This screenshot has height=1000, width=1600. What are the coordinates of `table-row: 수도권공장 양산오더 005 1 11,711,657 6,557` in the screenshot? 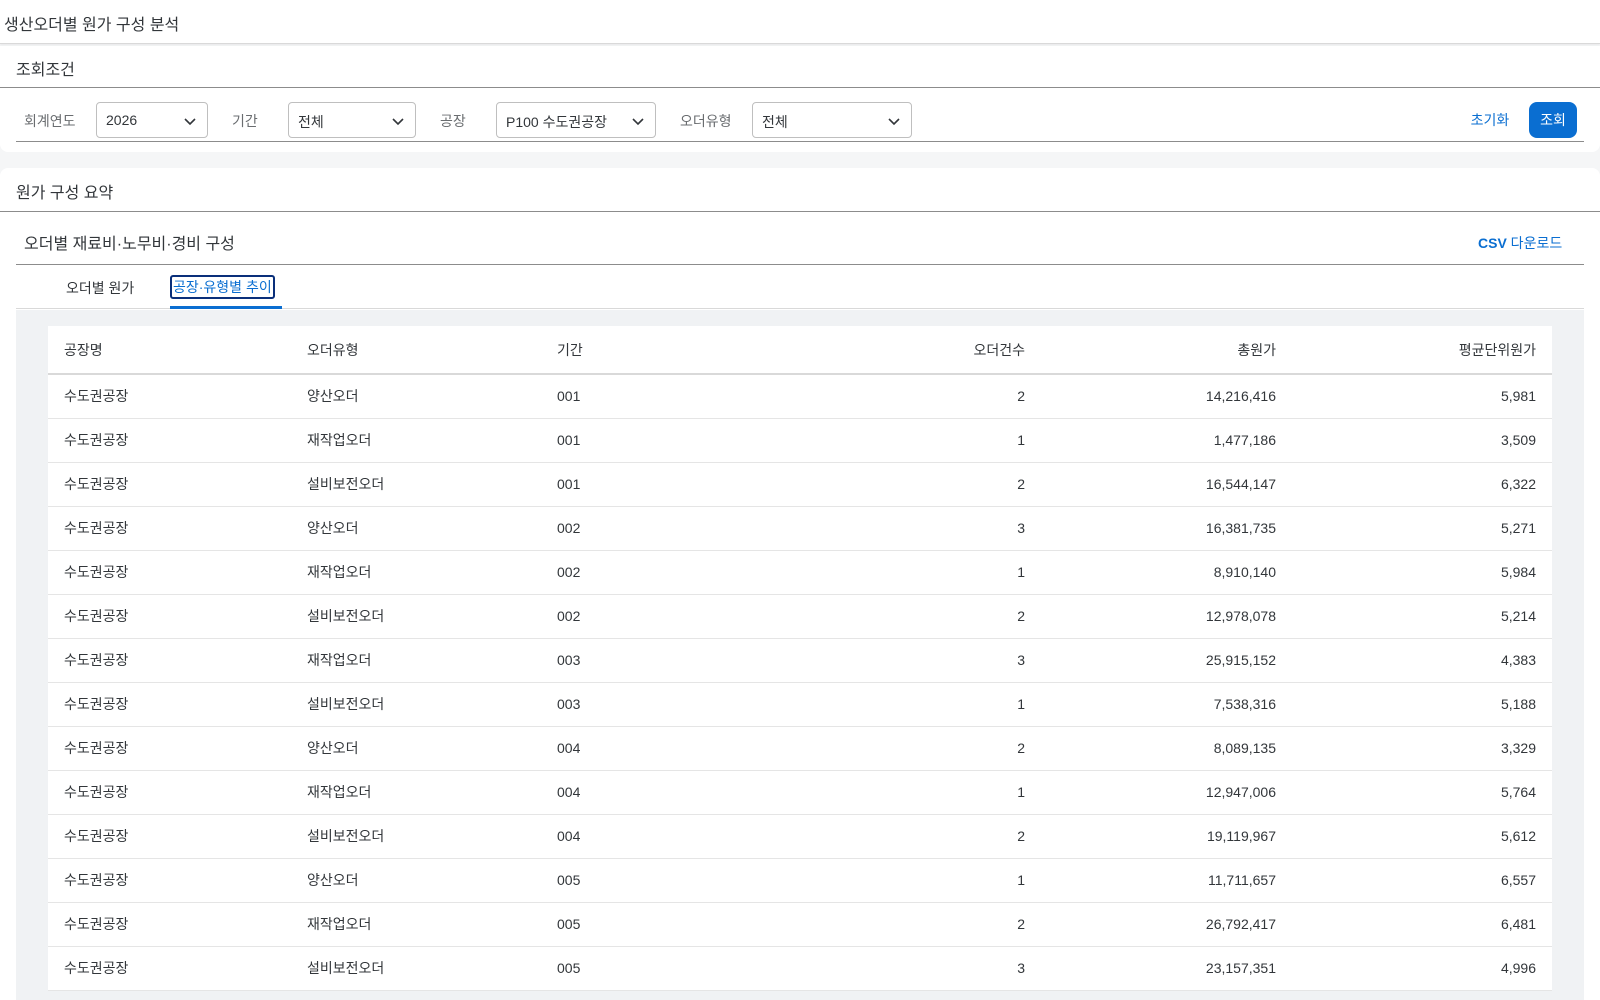 It's located at (800, 880).